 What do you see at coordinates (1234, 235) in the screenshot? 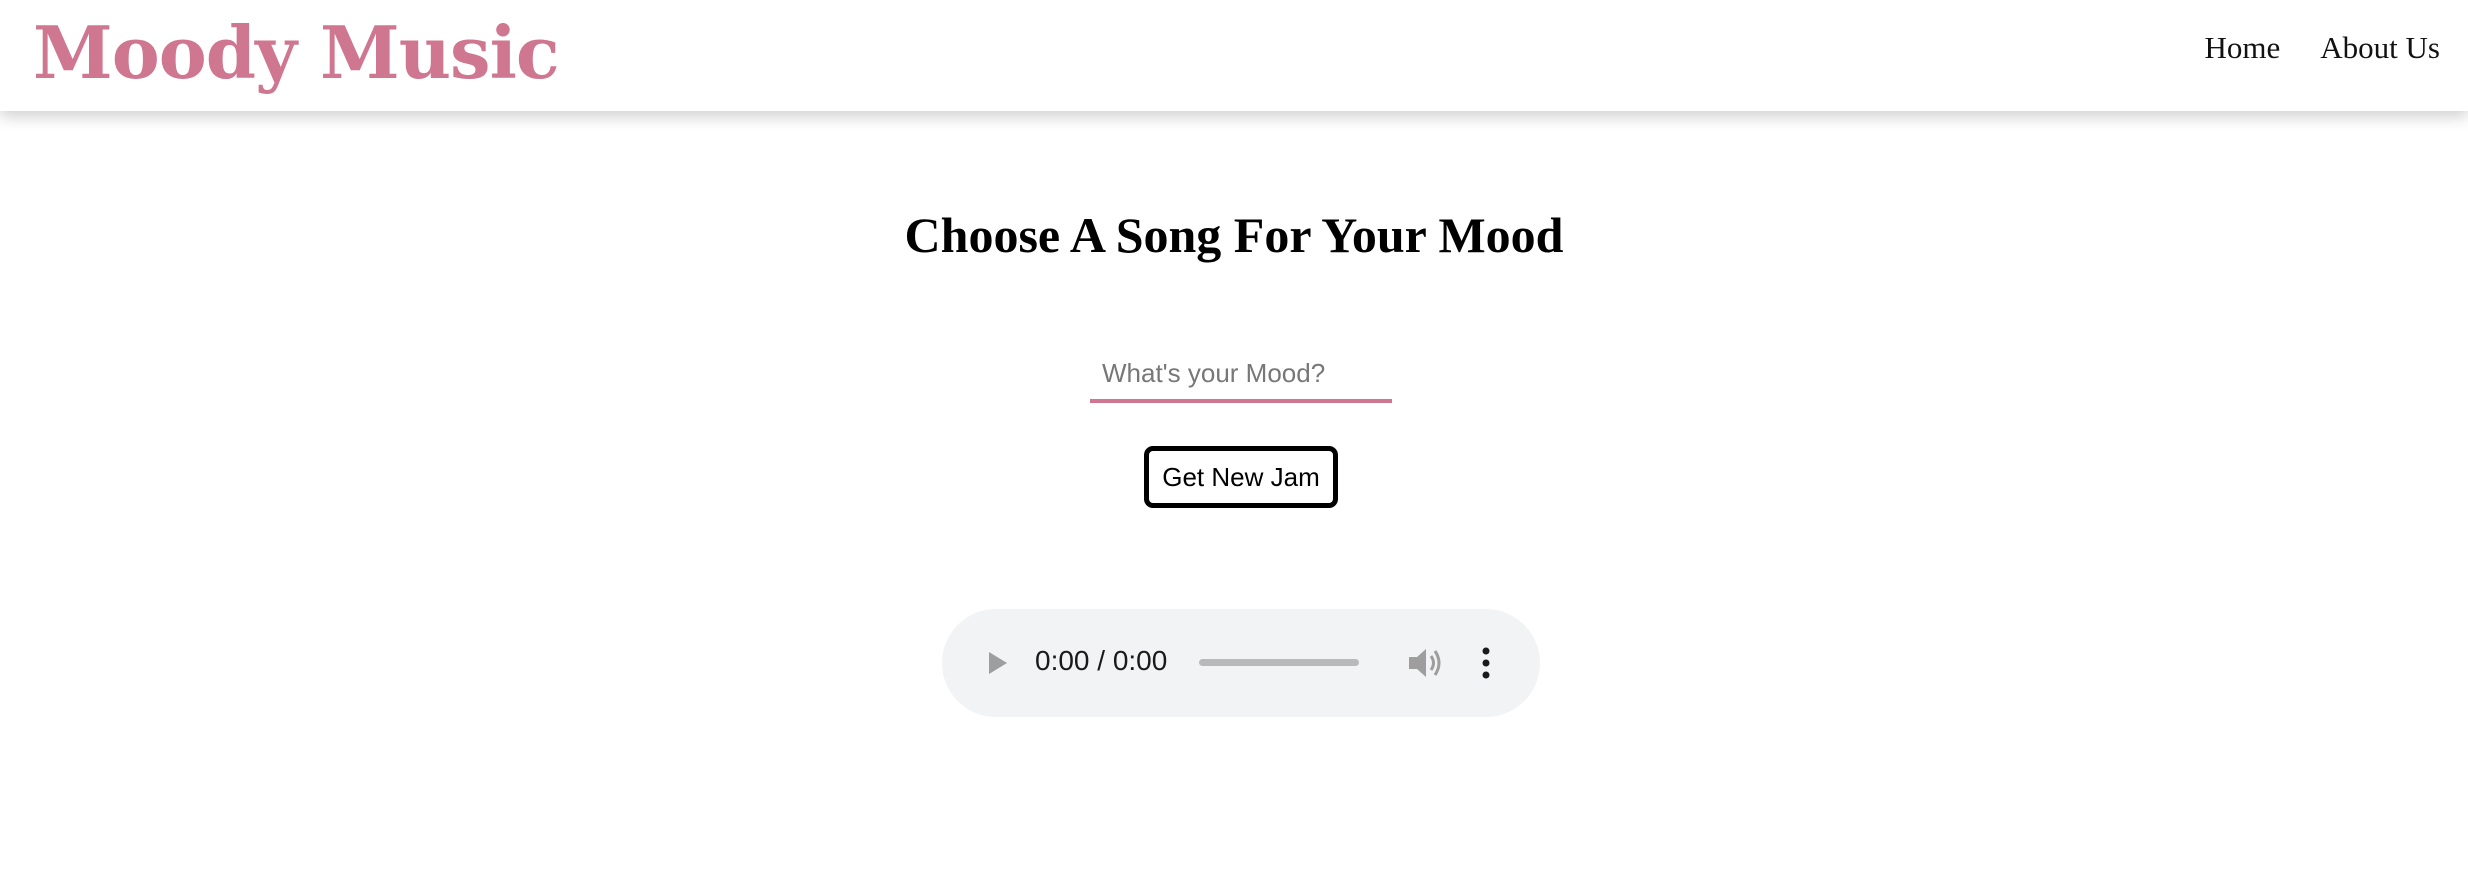
I see `page-title: Choose A Song For Your Mood` at bounding box center [1234, 235].